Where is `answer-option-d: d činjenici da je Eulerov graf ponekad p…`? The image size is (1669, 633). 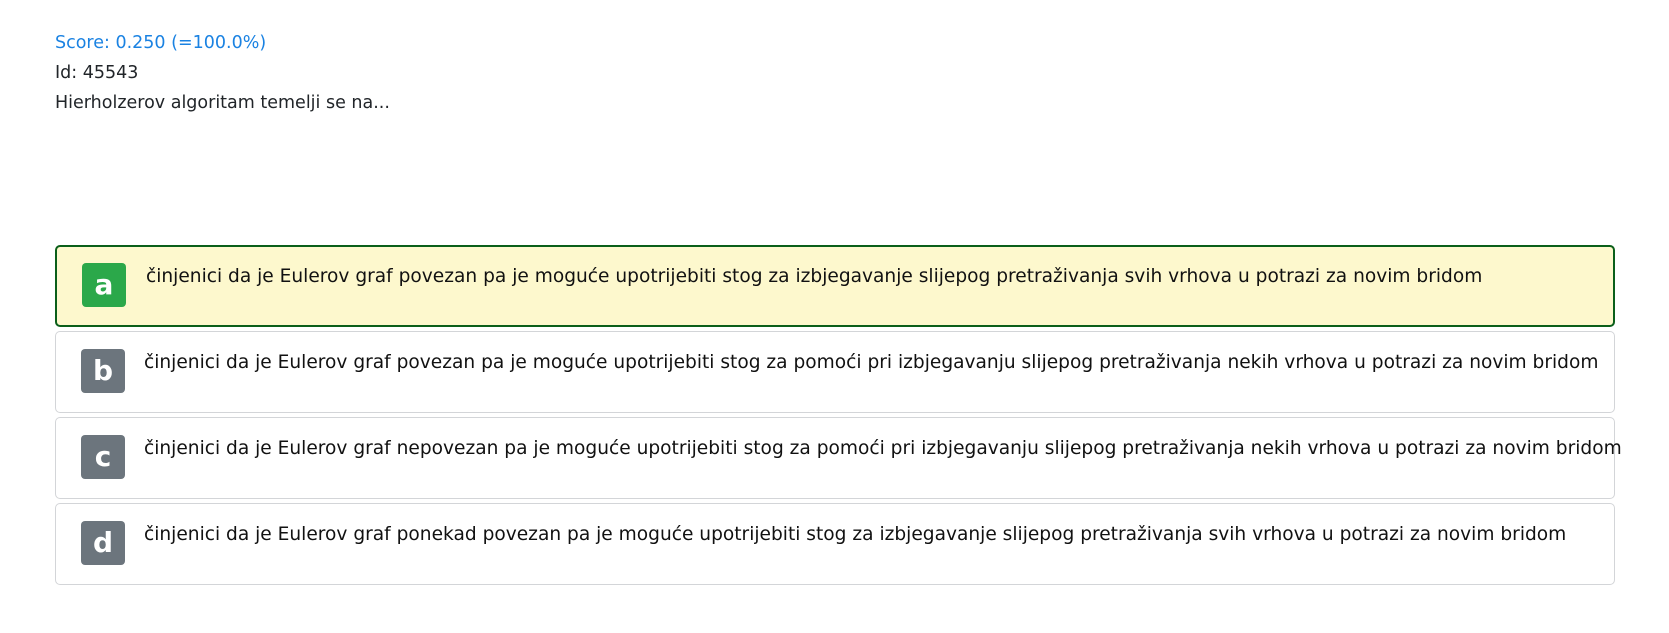 answer-option-d: d činjenici da je Eulerov graf ponekad p… is located at coordinates (835, 544).